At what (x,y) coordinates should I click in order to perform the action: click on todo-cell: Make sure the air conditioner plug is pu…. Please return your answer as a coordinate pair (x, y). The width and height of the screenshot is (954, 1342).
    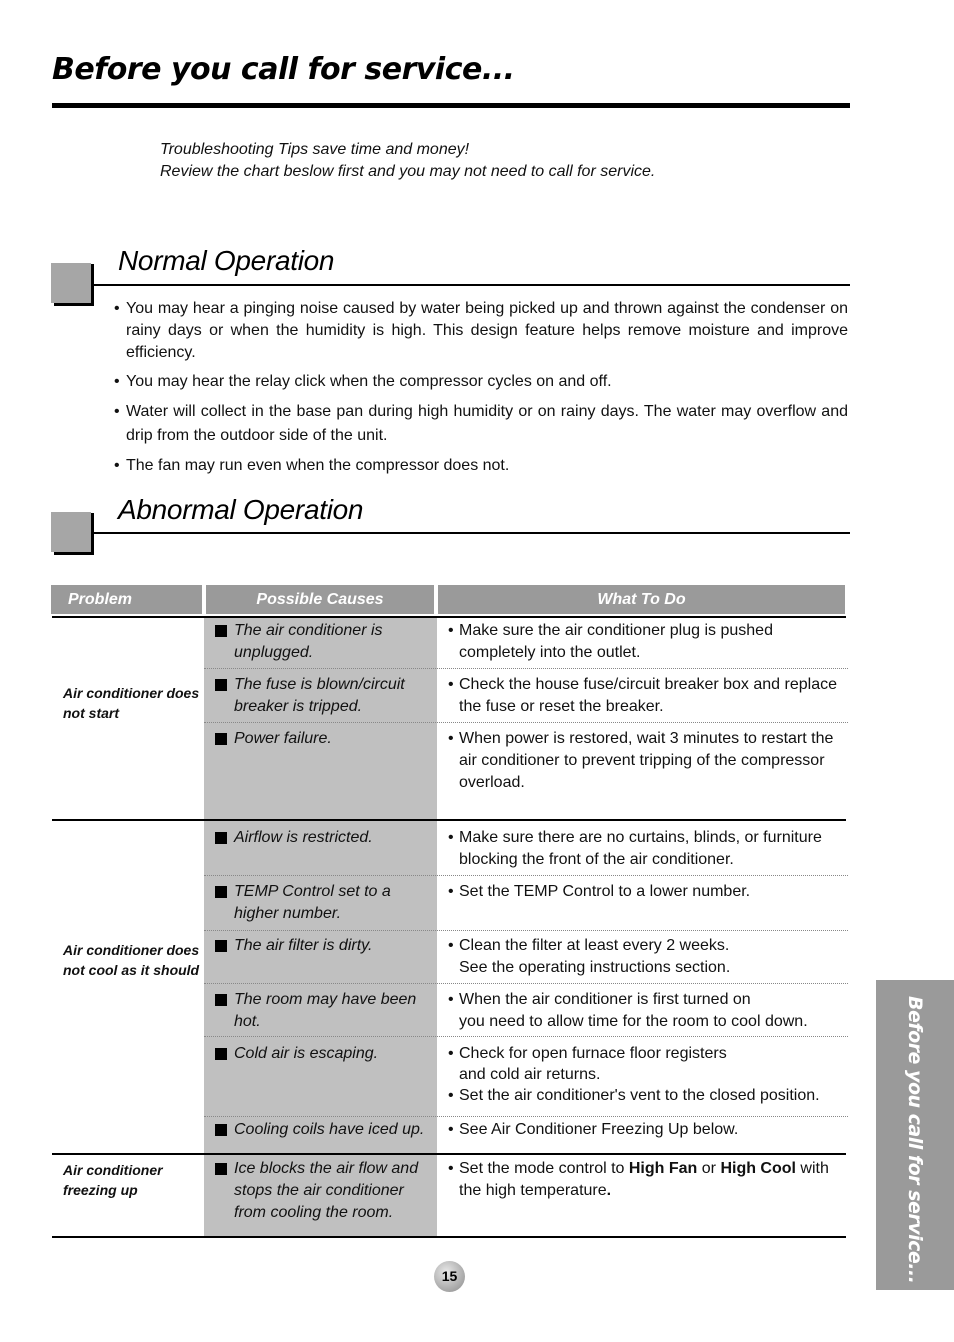
    Looking at the image, I should click on (648, 642).